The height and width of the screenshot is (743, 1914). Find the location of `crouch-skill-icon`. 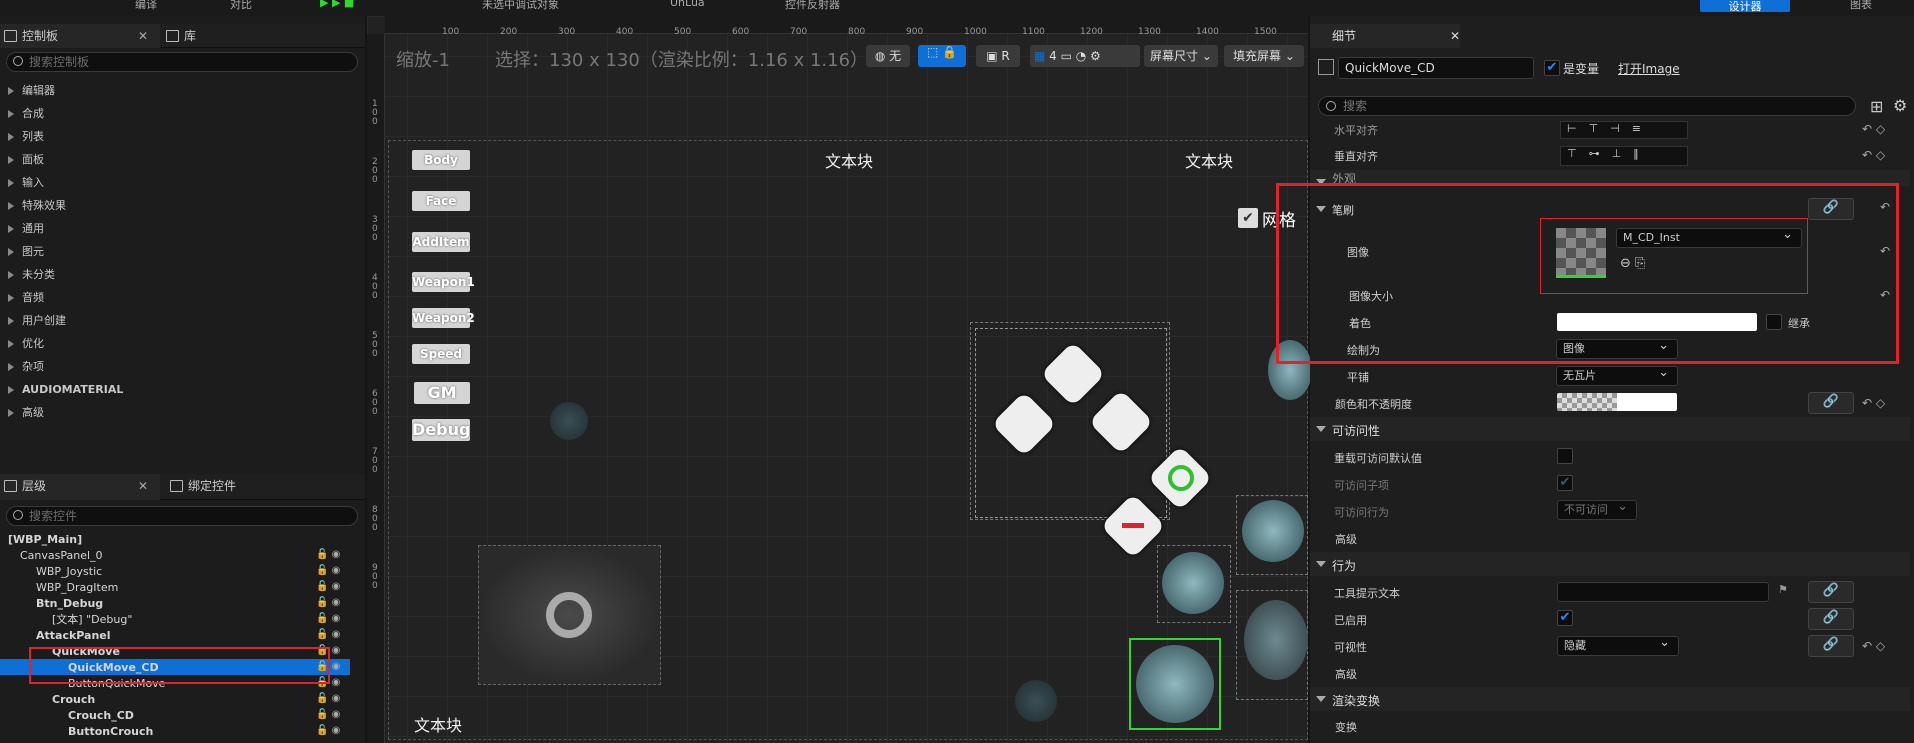

crouch-skill-icon is located at coordinates (1193, 583).